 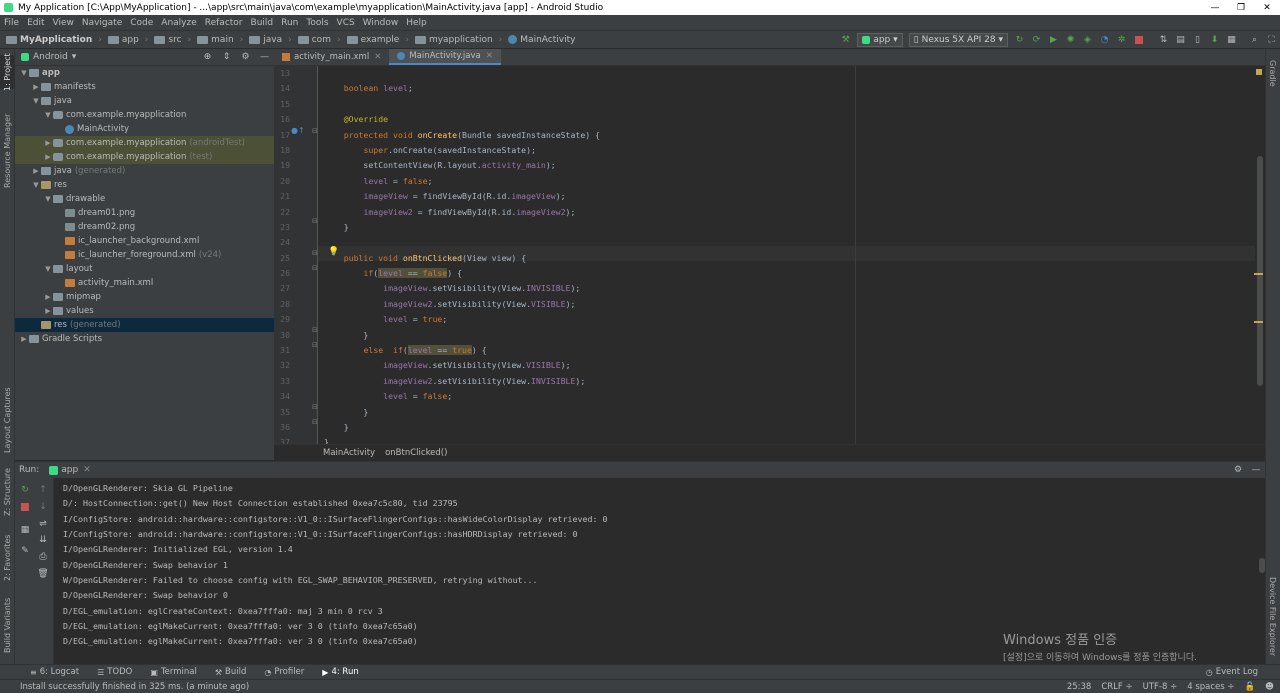 I want to click on close-icon: ✕, so click(x=489, y=56).